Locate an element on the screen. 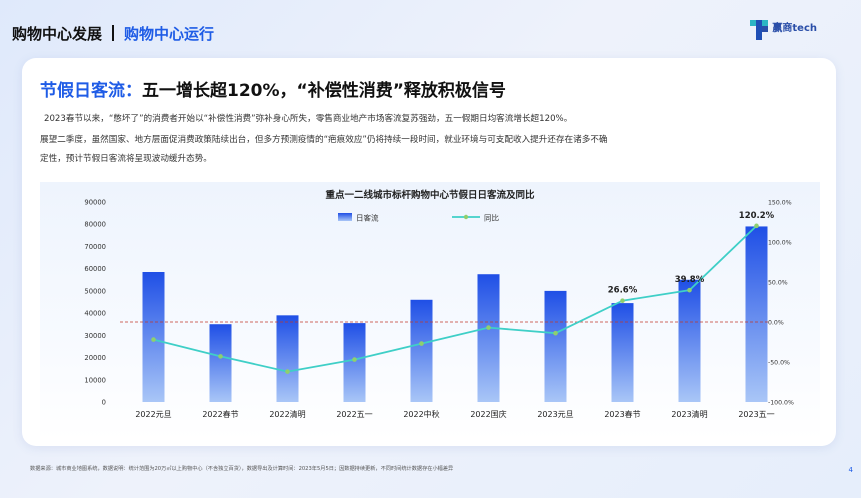 The image size is (861, 498). data-label: 120.2% is located at coordinates (757, 216).